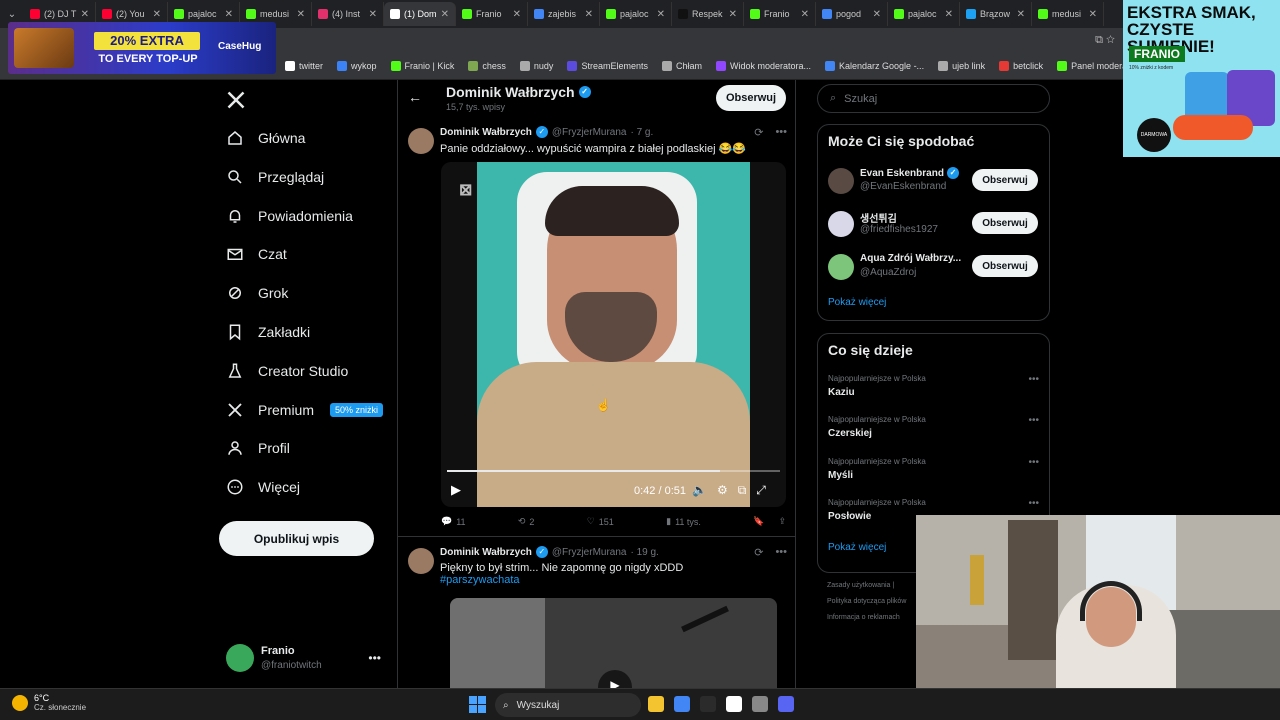 The width and height of the screenshot is (1280, 720). What do you see at coordinates (935, 389) in the screenshot?
I see `trend-item: Najpopularniejsze w Polska Kaziu •••` at bounding box center [935, 389].